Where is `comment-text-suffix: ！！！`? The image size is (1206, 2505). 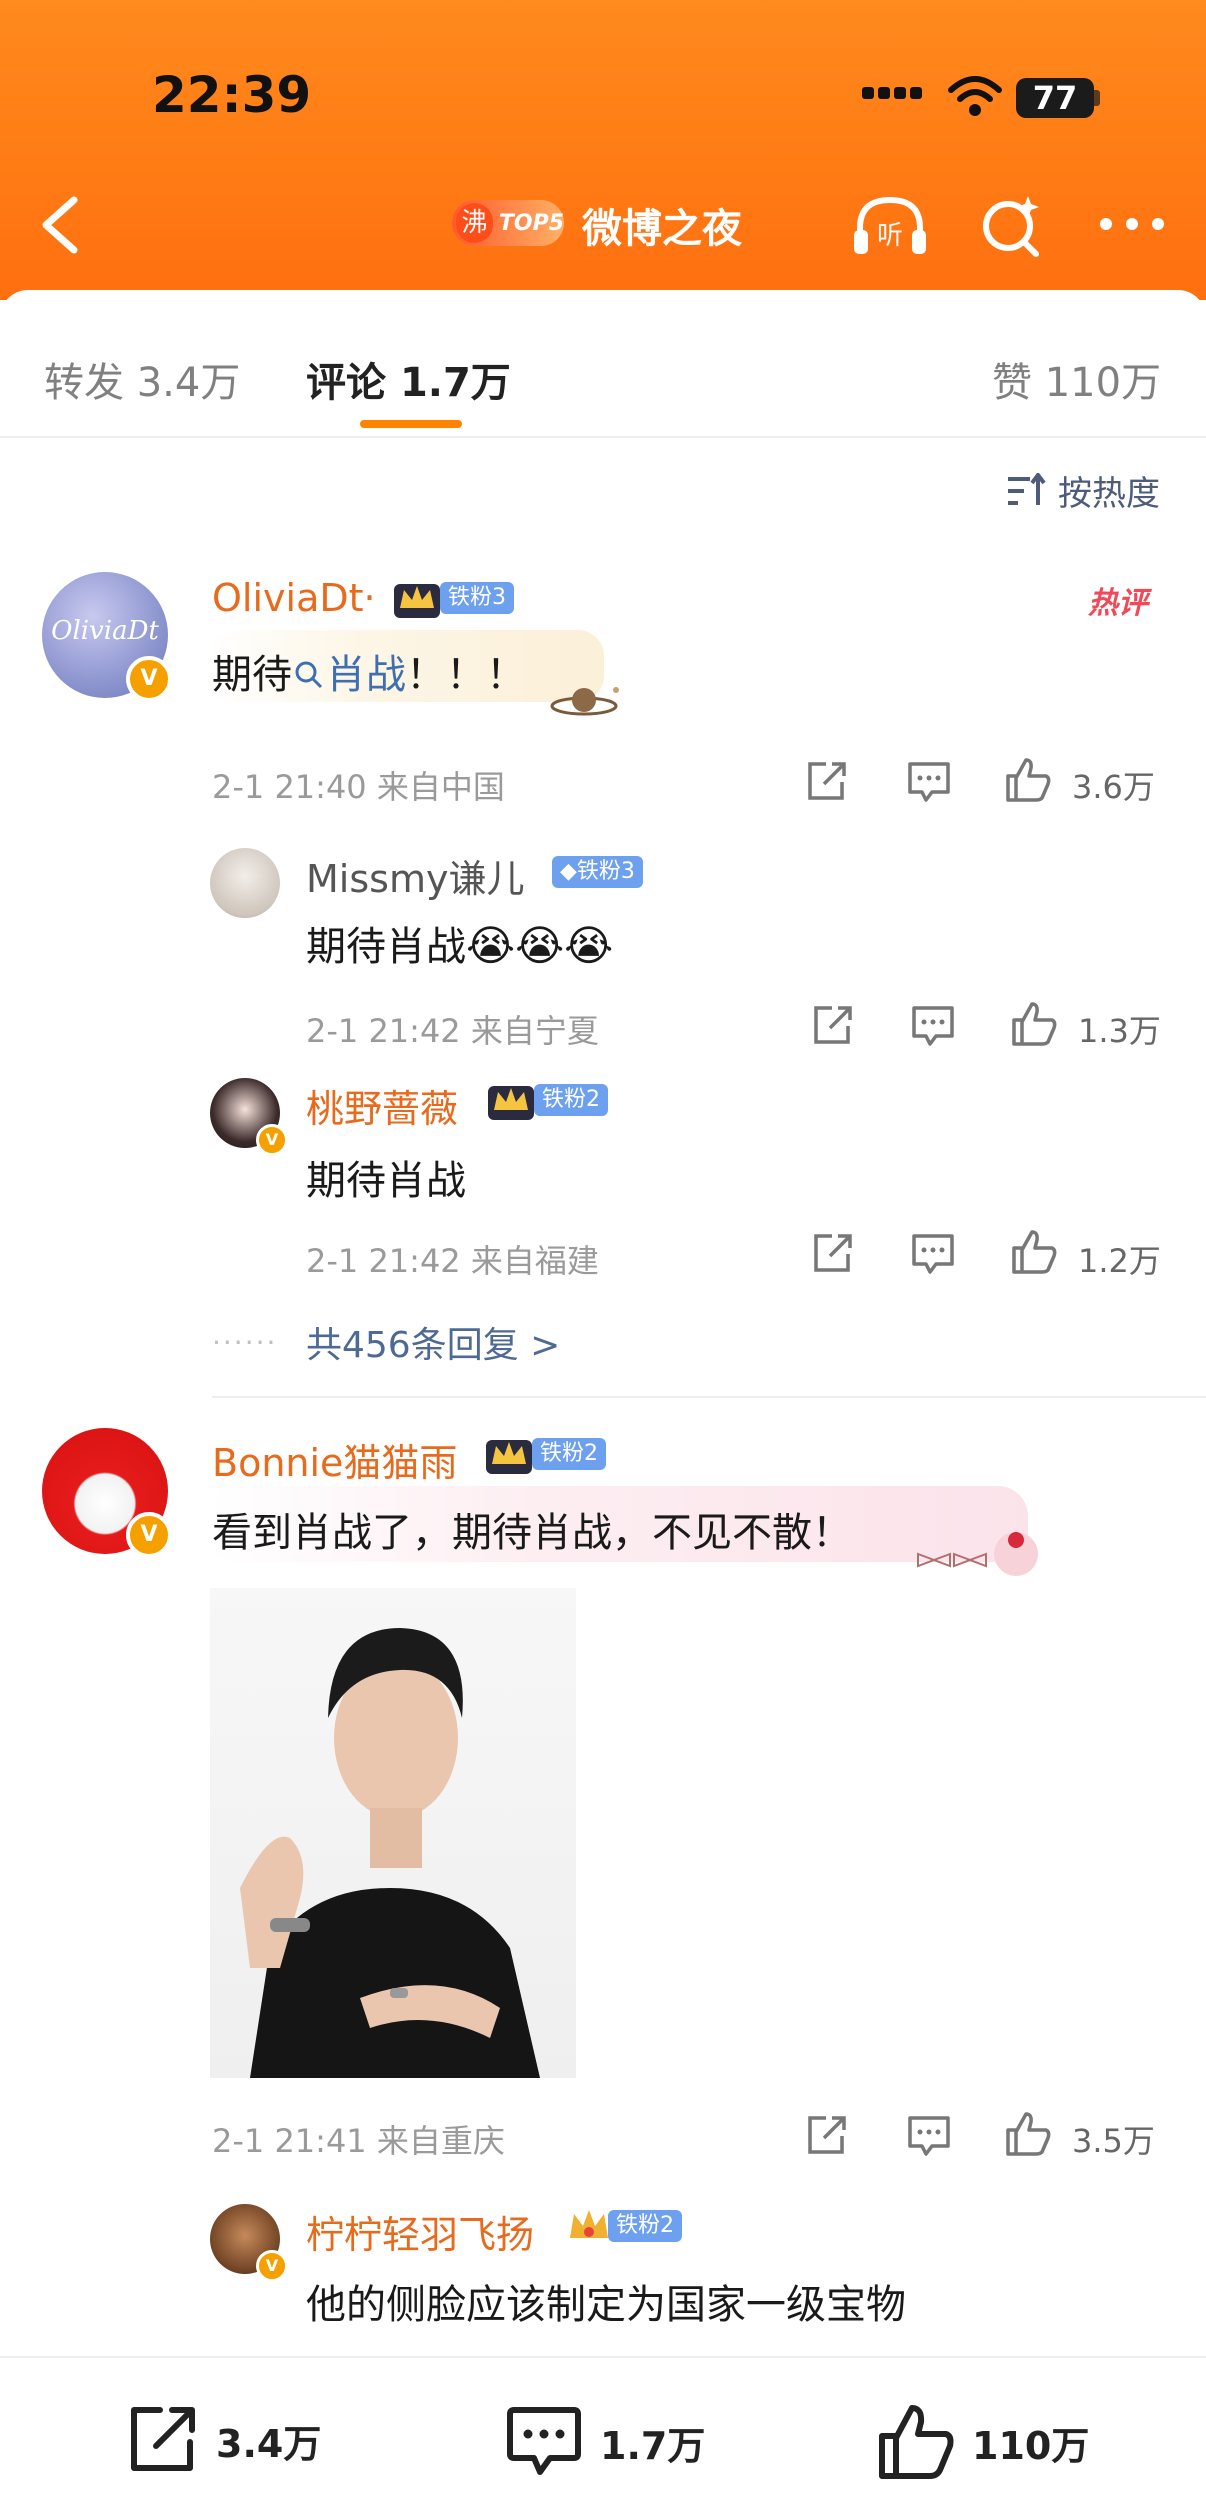 comment-text-suffix: ！！！ is located at coordinates (466, 675).